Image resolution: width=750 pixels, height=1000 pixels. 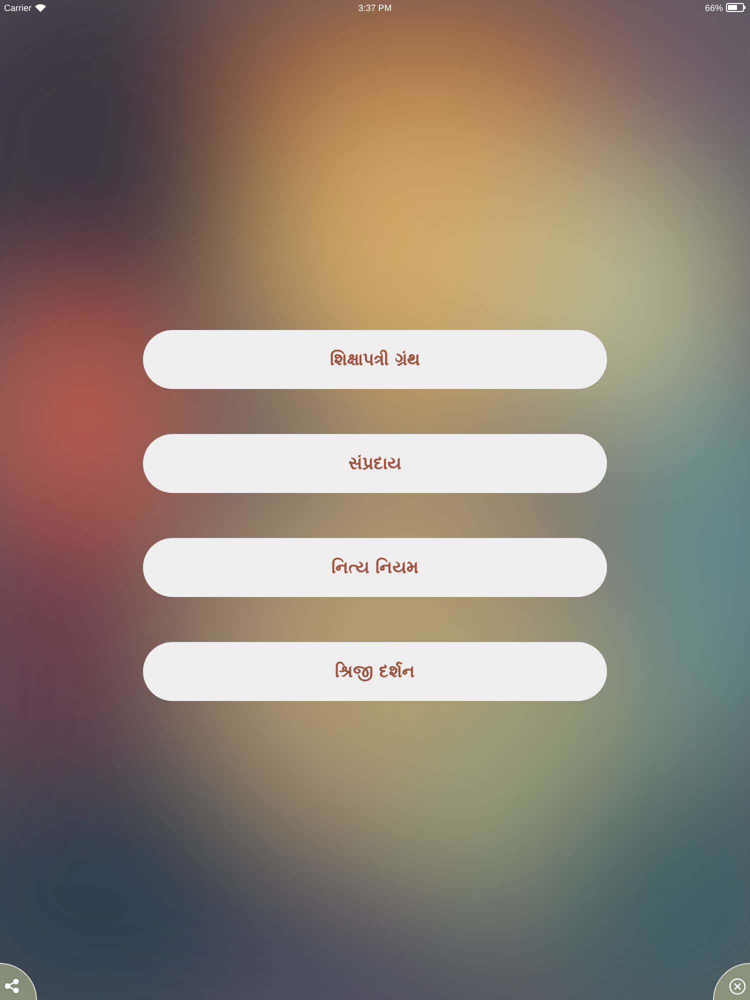 I want to click on battery-icon, so click(x=736, y=7).